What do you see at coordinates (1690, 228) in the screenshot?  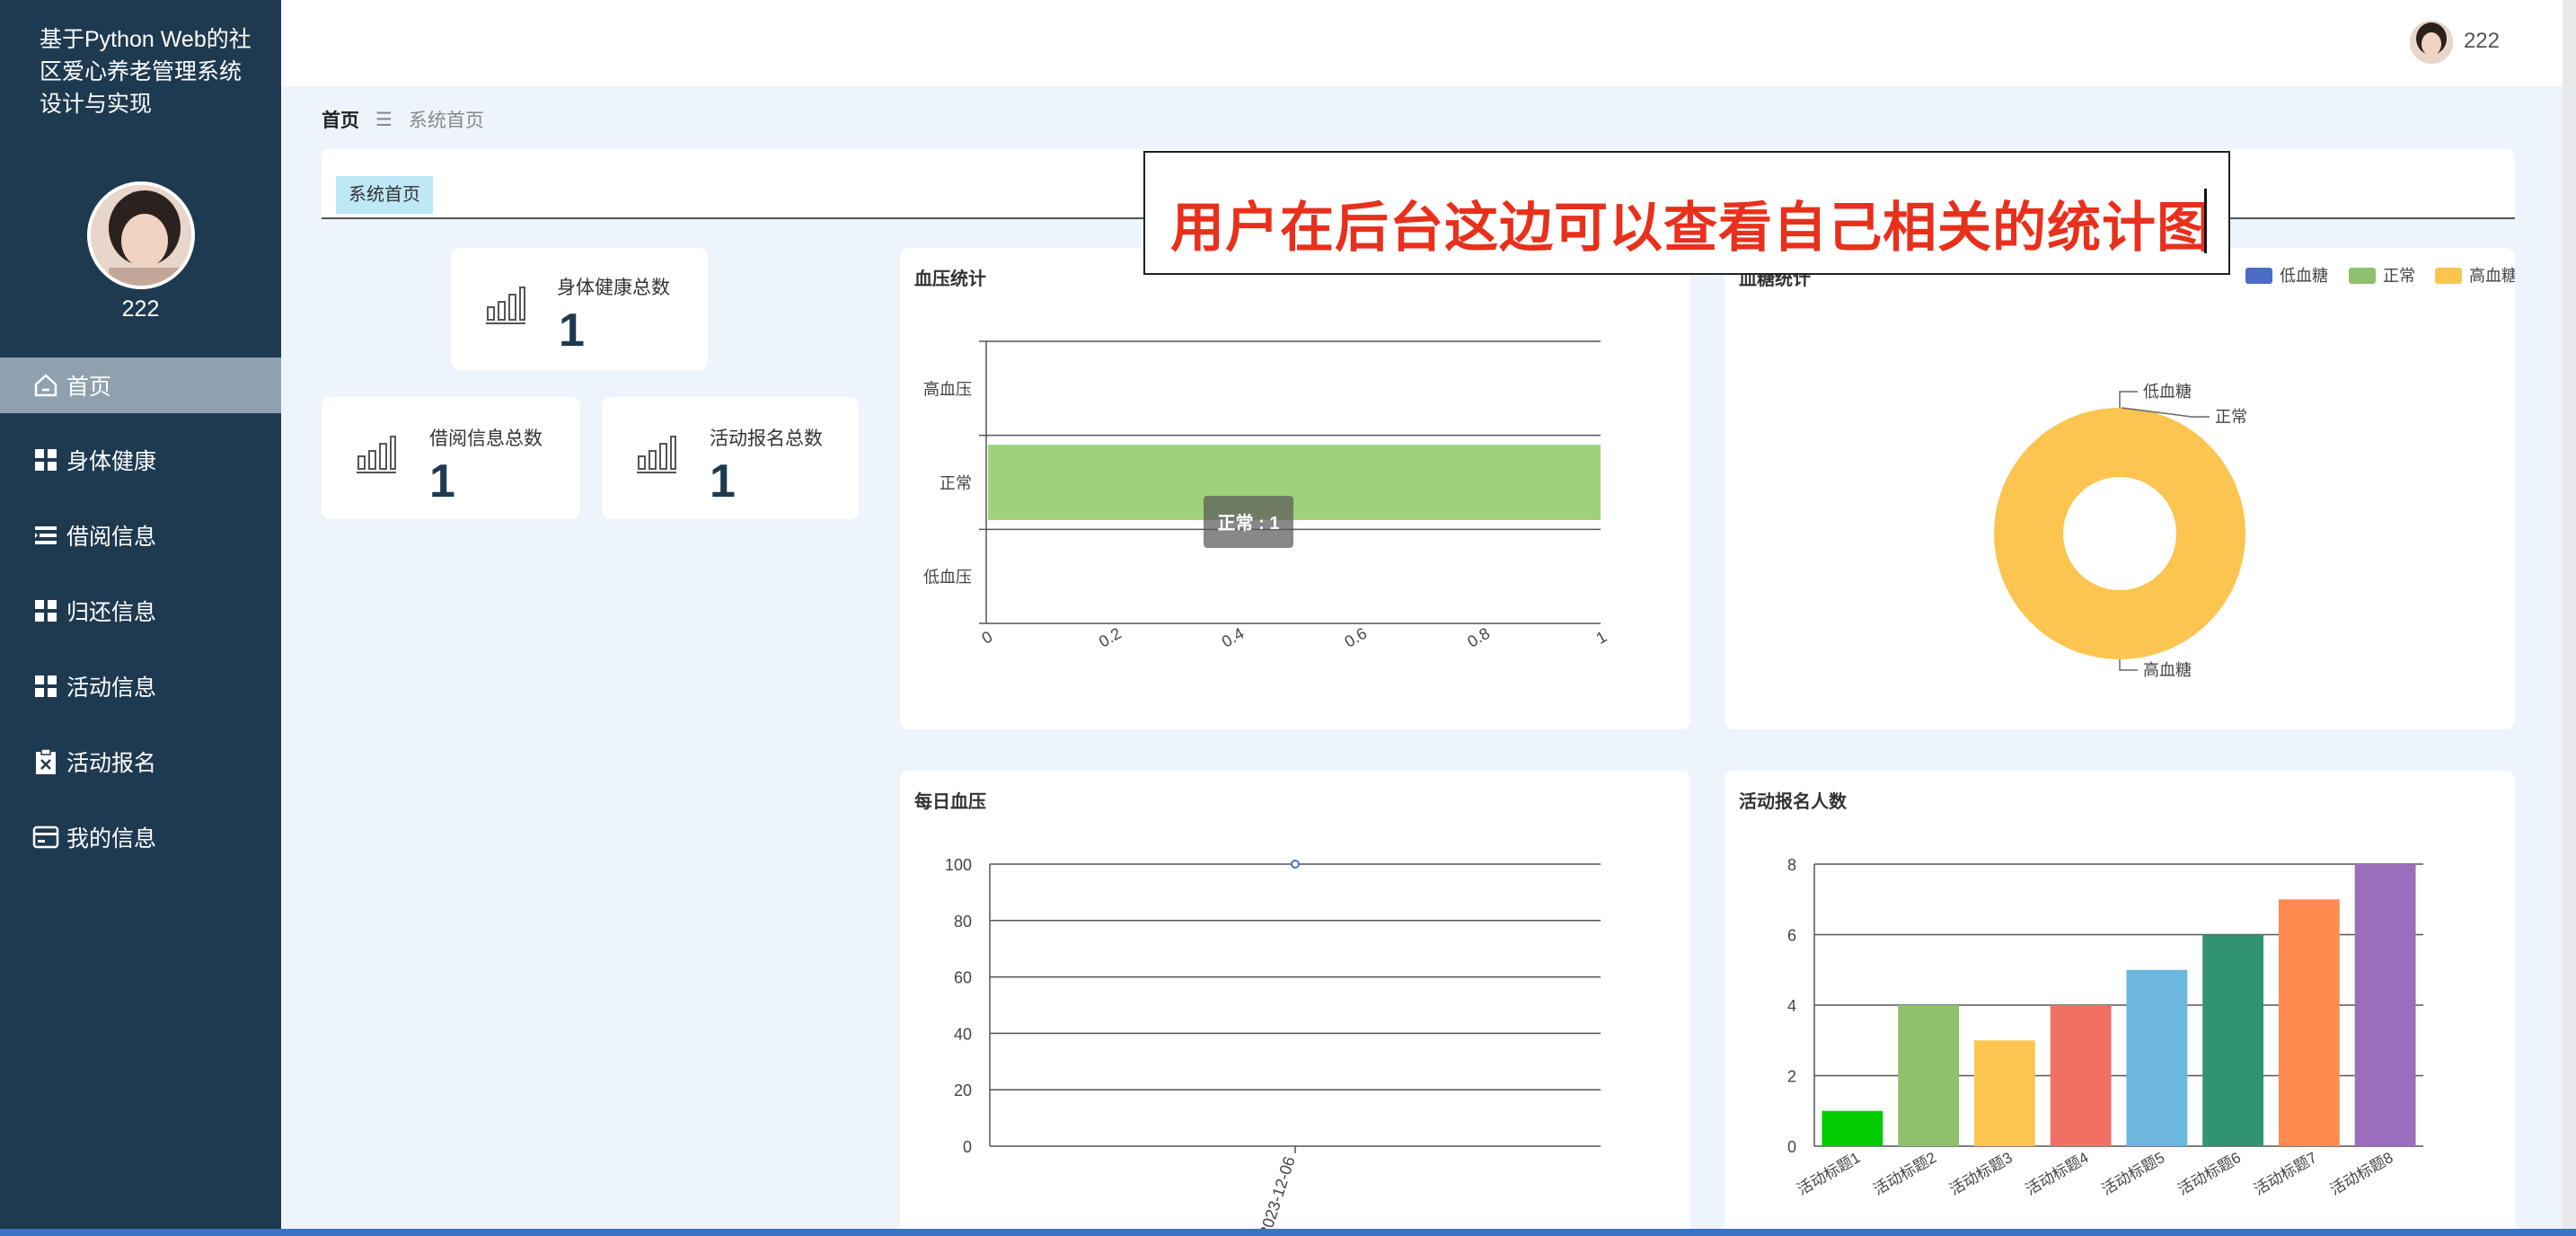 I see `annotation-text: 用户在后台这边可以查看自己相关的统计图` at bounding box center [1690, 228].